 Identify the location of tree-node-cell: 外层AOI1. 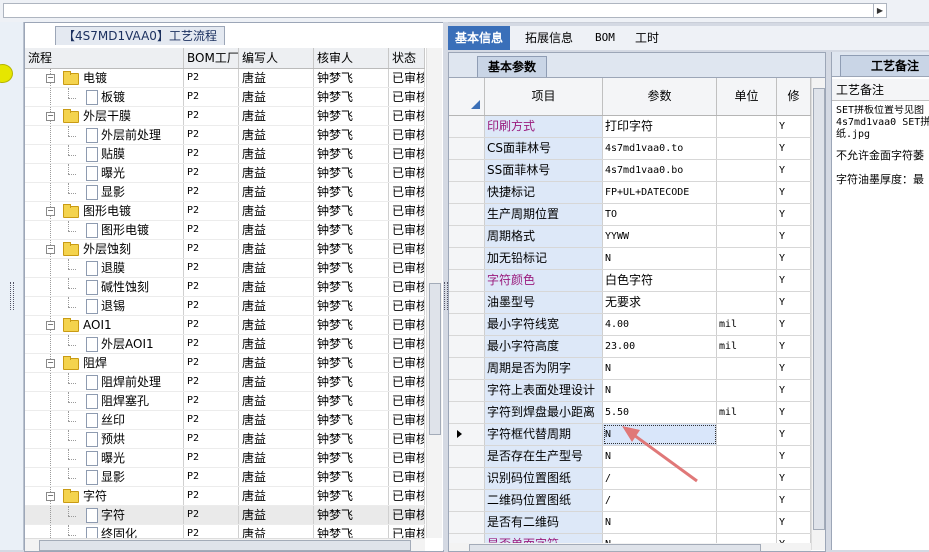
(104, 344).